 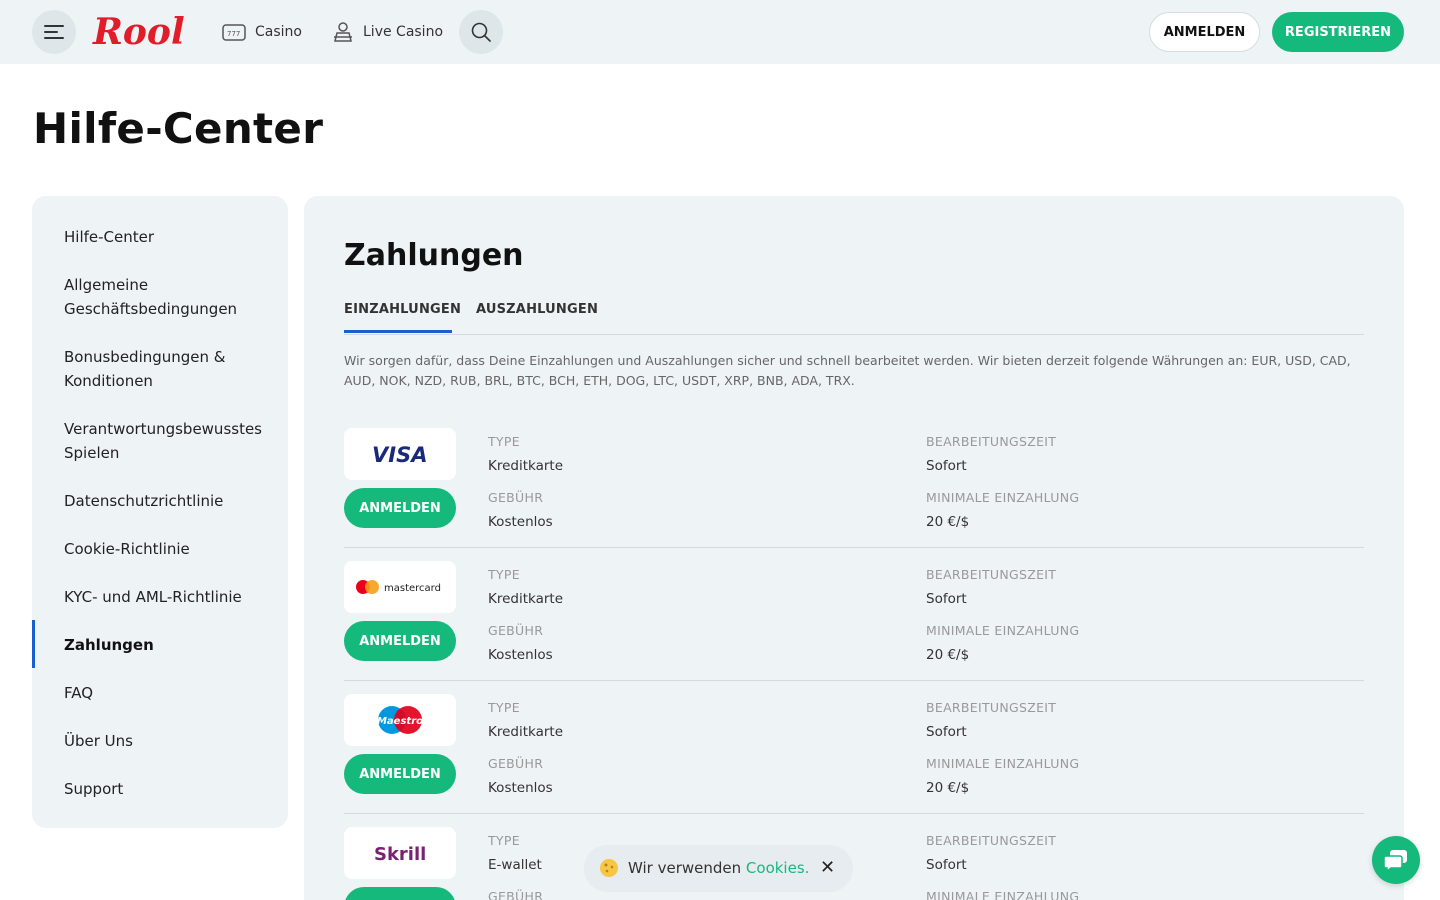 I want to click on cookie-banner: Wir verwenden Cookies. ✕, so click(x=718, y=868).